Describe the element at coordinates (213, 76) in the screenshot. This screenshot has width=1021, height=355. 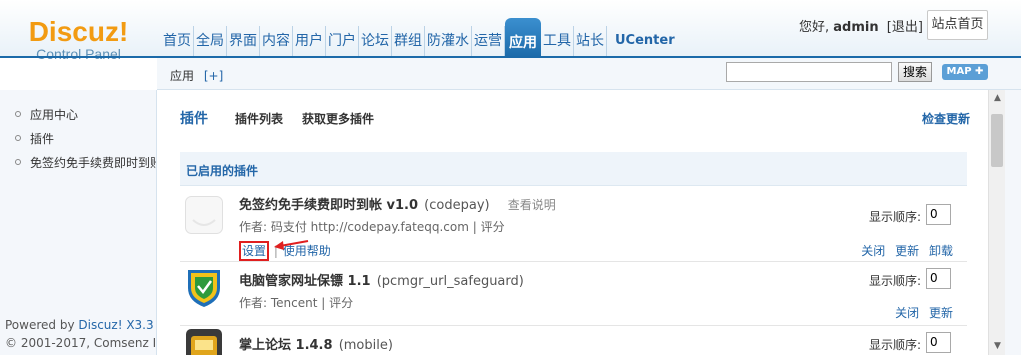
I see `add-shortcut-link: [+]` at that location.